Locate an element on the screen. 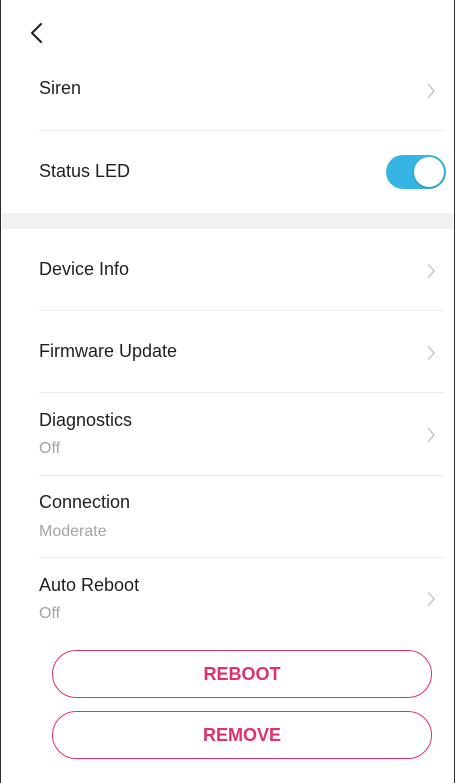  status-led-row: Status LED is located at coordinates (206, 172).